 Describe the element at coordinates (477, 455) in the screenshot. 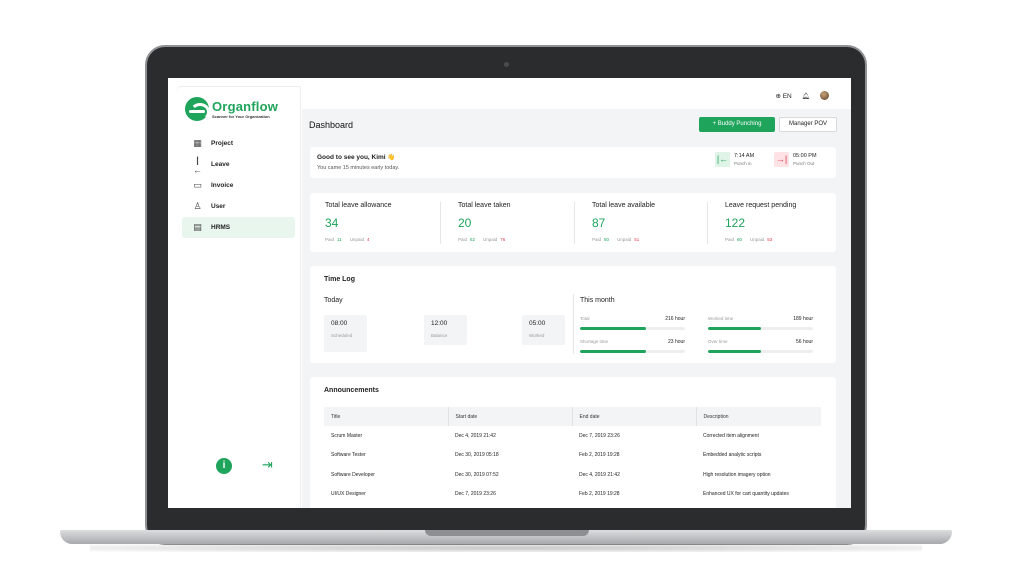

I see `table-cell: Dec 30, 2019 05:18` at that location.